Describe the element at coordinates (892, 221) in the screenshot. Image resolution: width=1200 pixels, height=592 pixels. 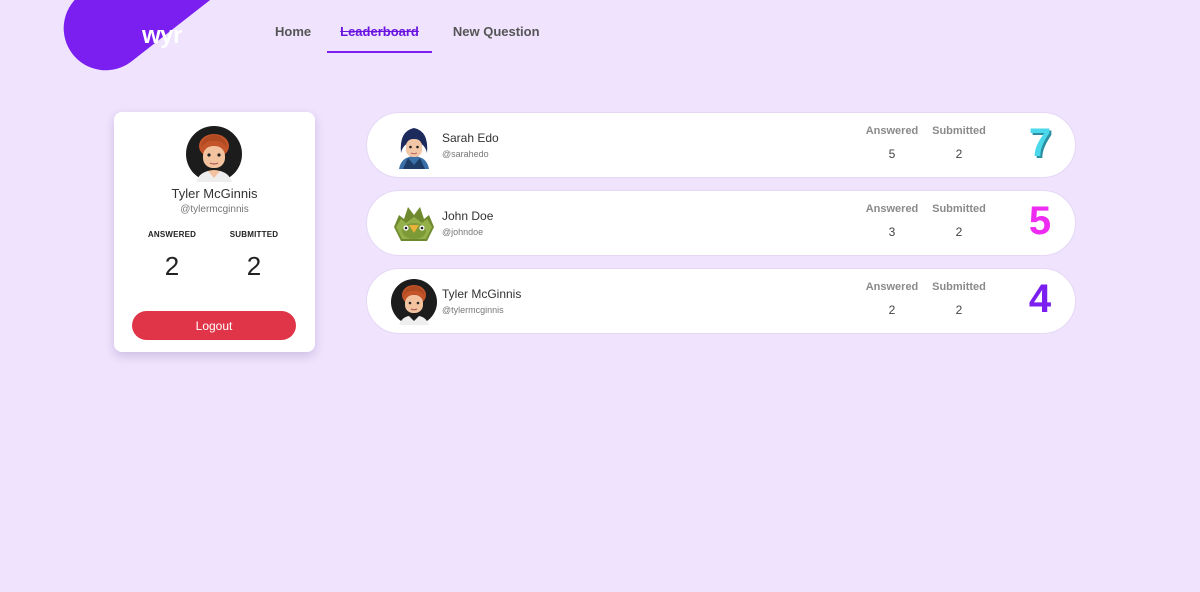
I see `row-answered: Answered 3` at that location.